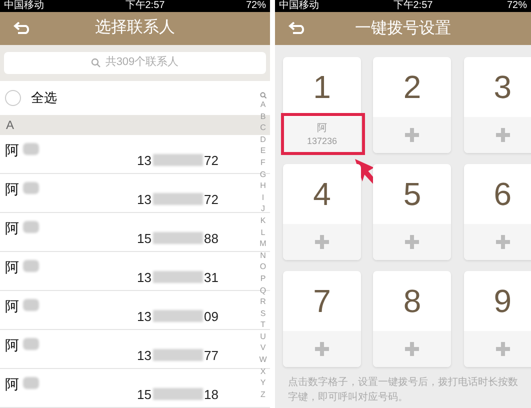 The width and height of the screenshot is (531, 408). Describe the element at coordinates (263, 116) in the screenshot. I see `index-letter: B` at that location.